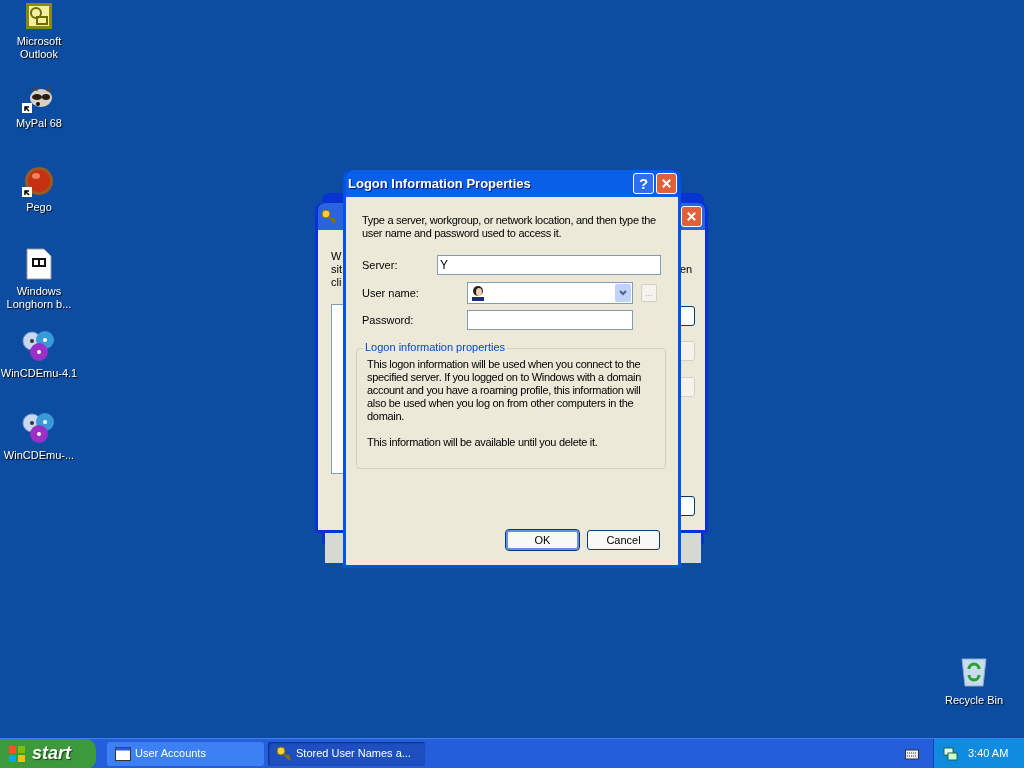 Image resolution: width=1024 pixels, height=768 pixels. Describe the element at coordinates (17, 753) in the screenshot. I see `windows-logo-icon` at that location.